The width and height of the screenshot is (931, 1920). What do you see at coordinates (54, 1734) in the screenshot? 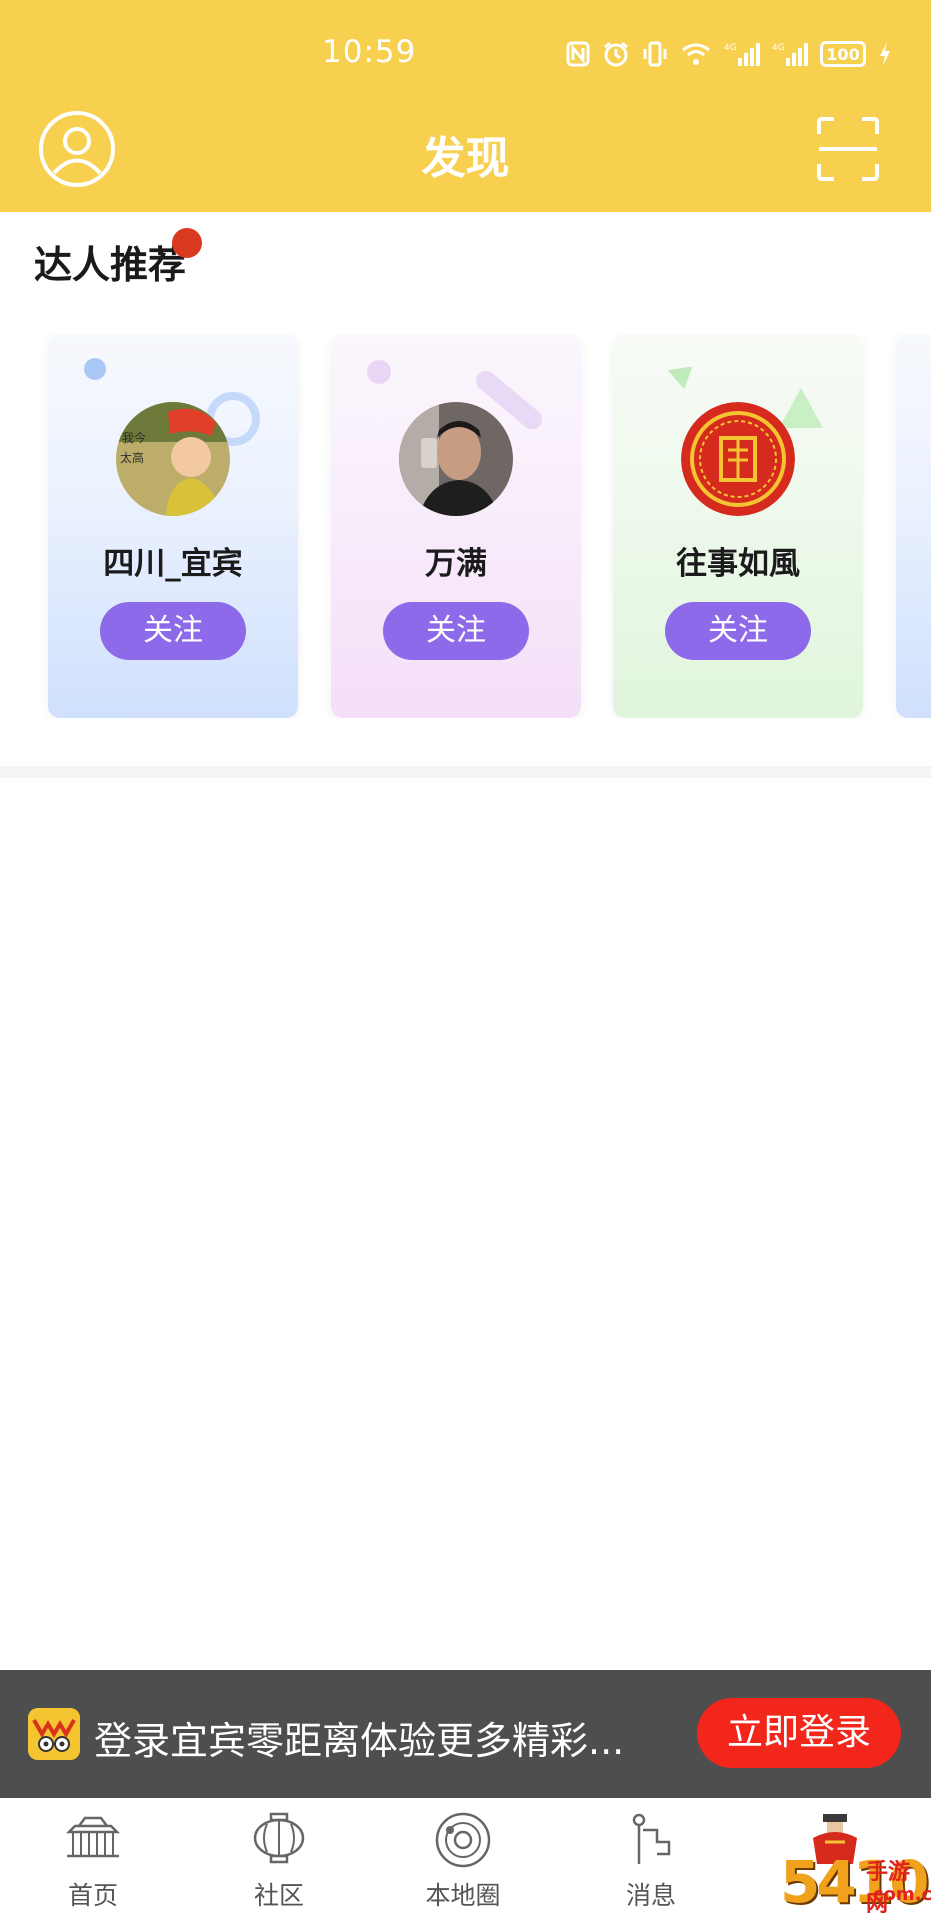
I see `app-logo-icon` at bounding box center [54, 1734].